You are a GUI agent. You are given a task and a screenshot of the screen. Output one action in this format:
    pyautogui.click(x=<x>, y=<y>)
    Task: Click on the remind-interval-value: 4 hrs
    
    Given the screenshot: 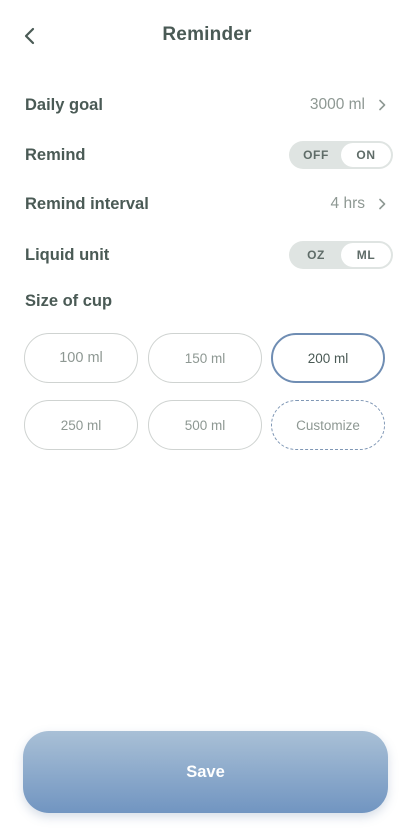 What is the action you would take?
    pyautogui.click(x=347, y=203)
    